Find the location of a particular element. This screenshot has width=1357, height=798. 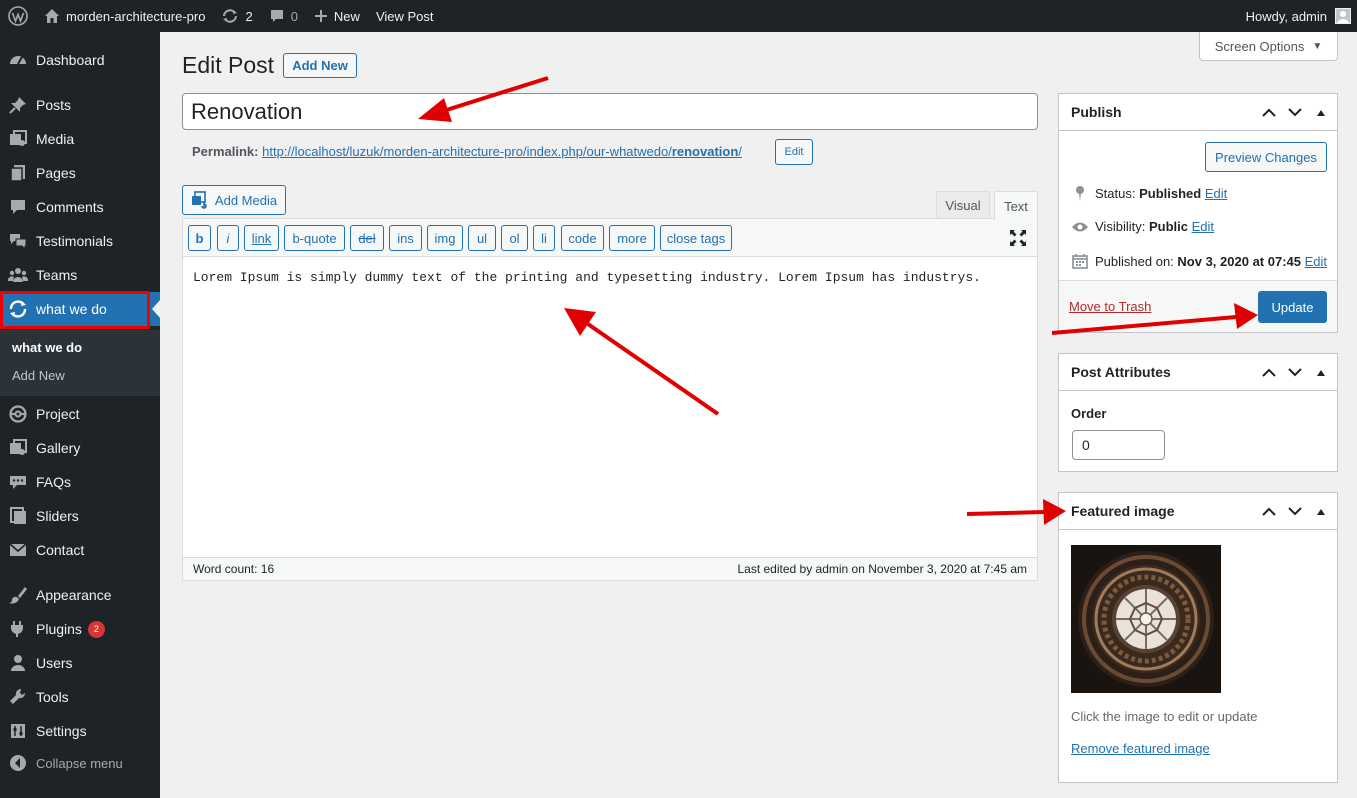

quicktag-link: link is located at coordinates (261, 238).